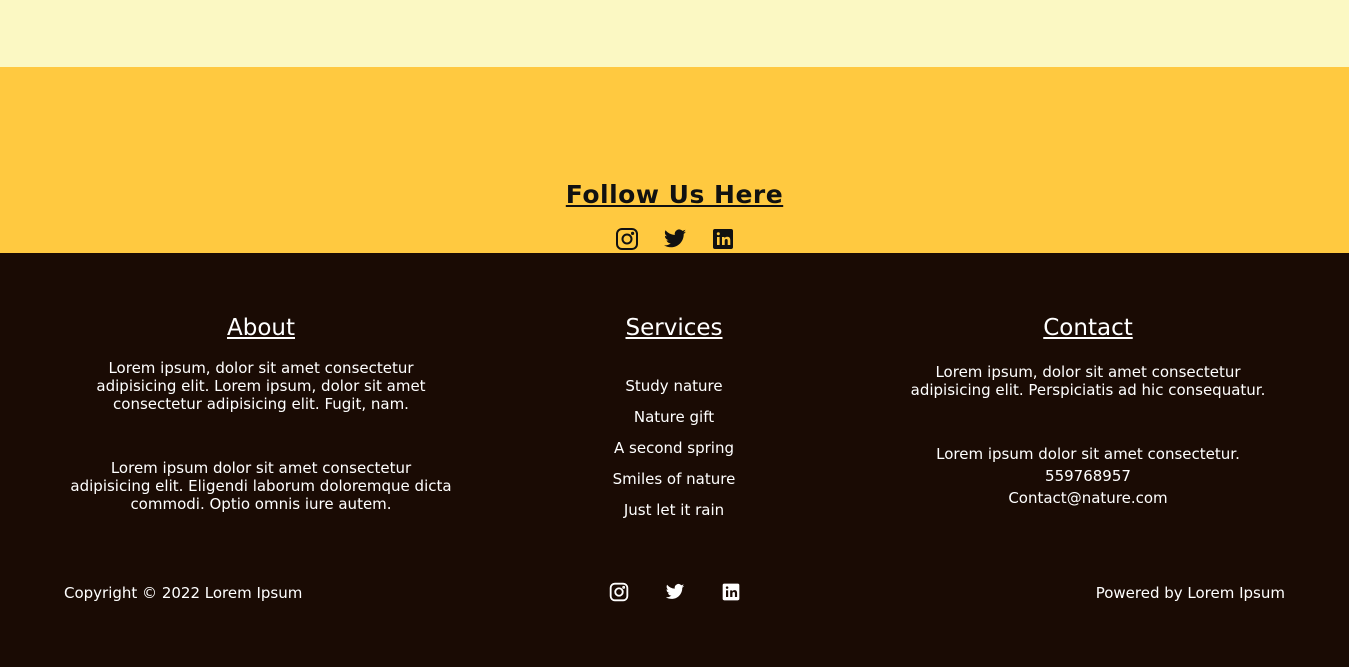 The width and height of the screenshot is (1349, 667). What do you see at coordinates (1190, 593) in the screenshot?
I see `powered-by-text: Powered by Lorem Ipsum` at bounding box center [1190, 593].